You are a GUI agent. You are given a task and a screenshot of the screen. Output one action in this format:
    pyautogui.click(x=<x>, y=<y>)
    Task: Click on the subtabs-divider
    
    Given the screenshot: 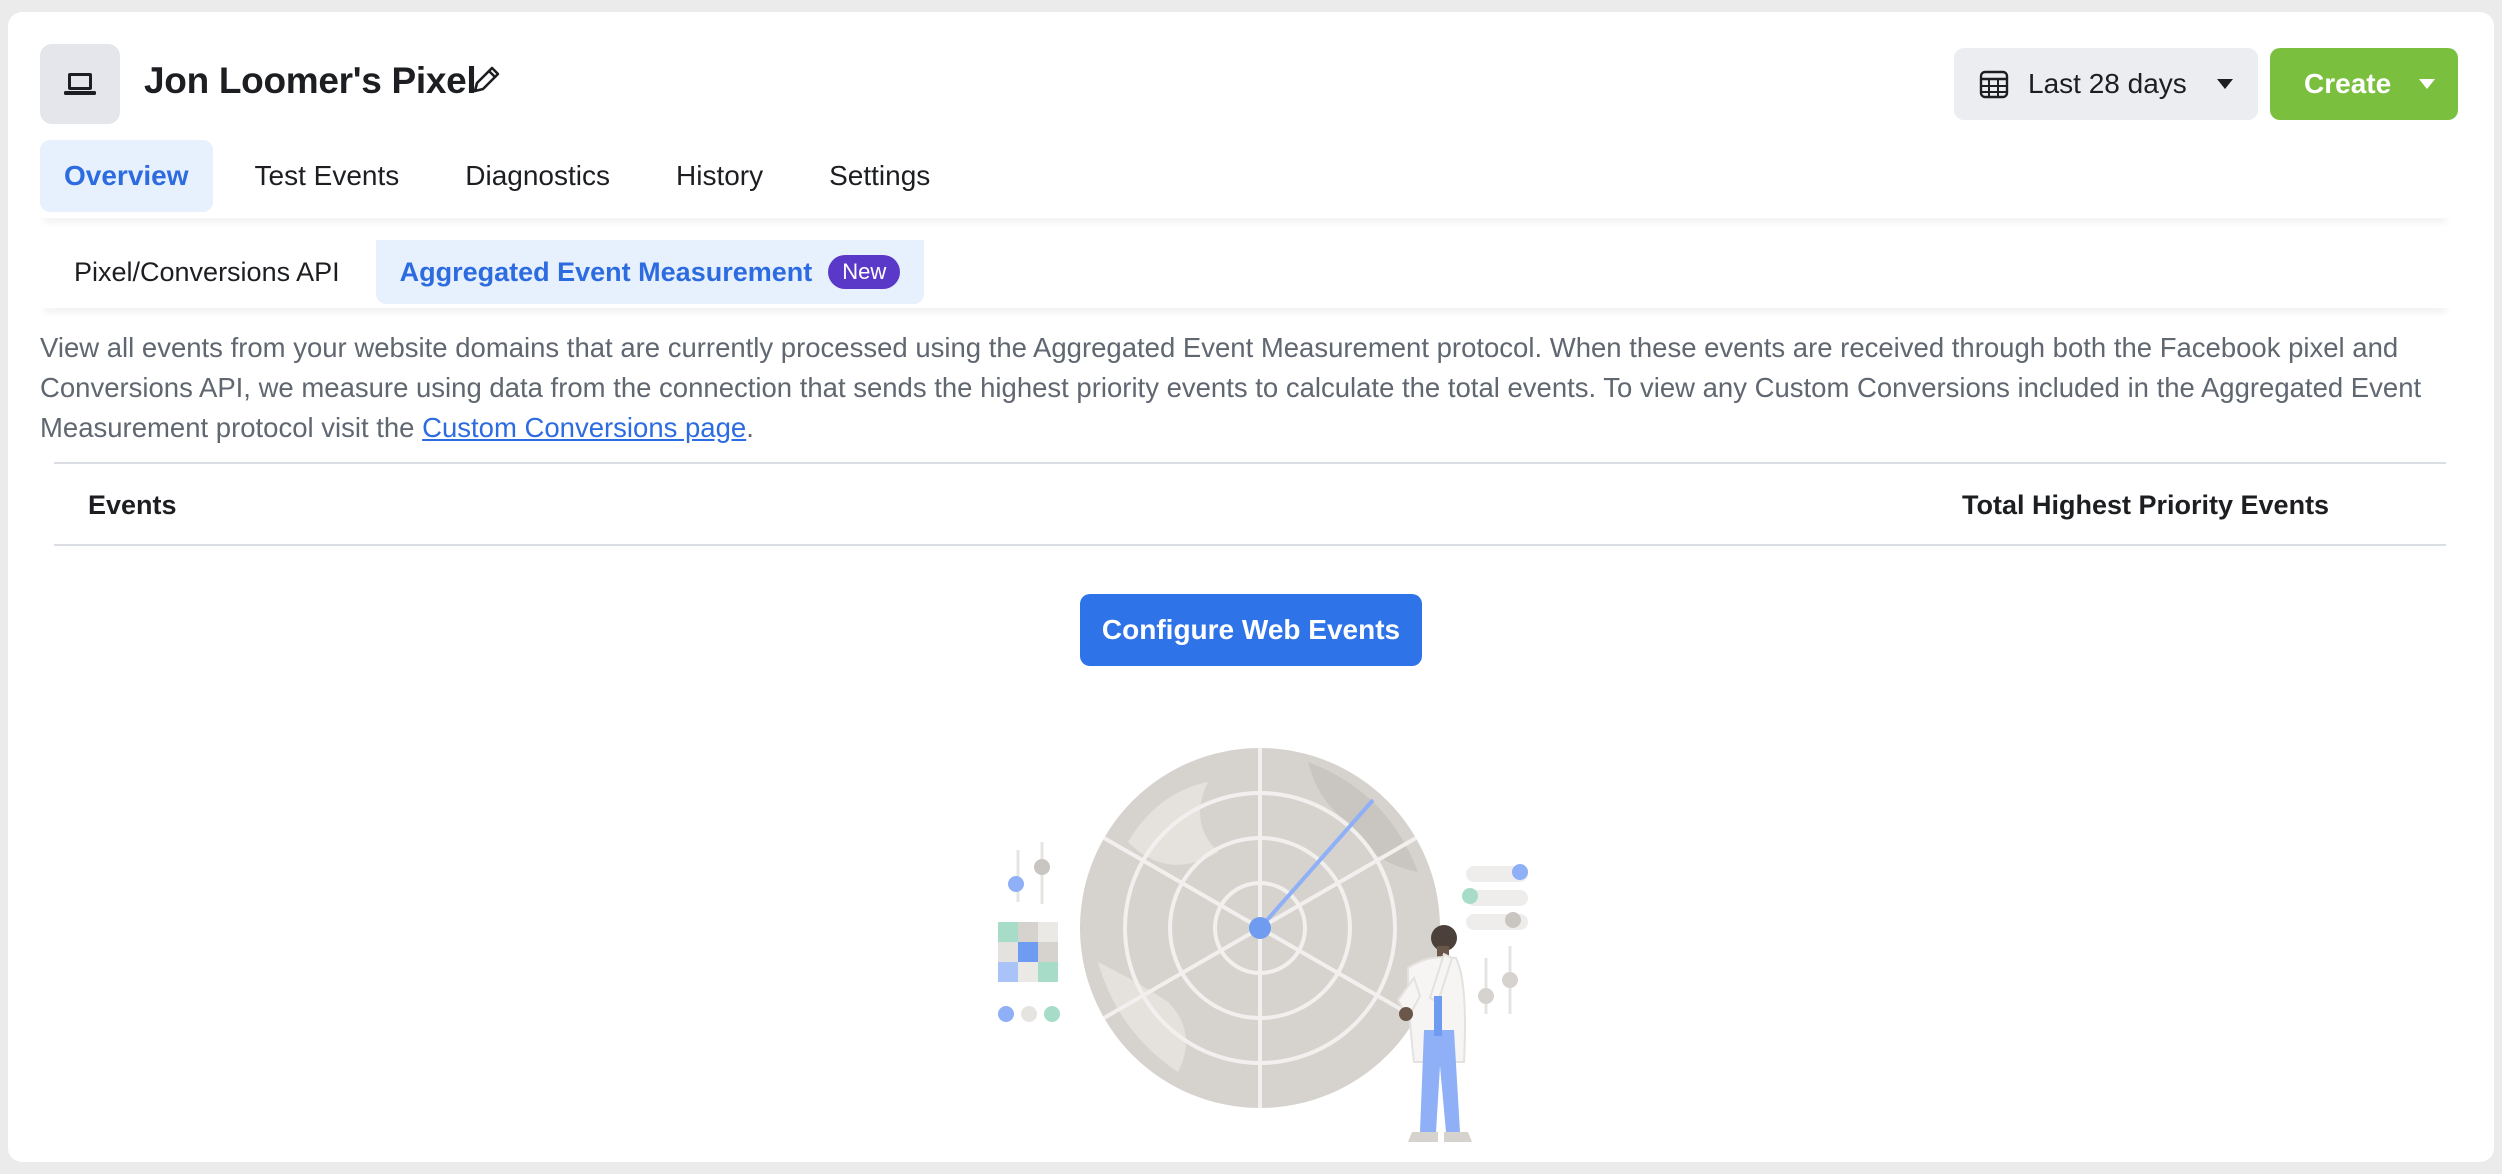 What is the action you would take?
    pyautogui.click(x=1245, y=303)
    